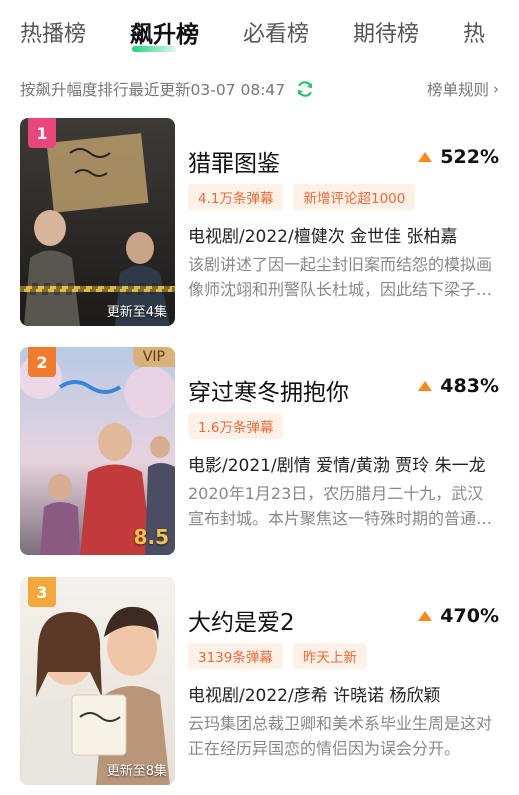  Describe the element at coordinates (314, 696) in the screenshot. I see `show-meta: 电视剧/2022/彦希 许晓诺 杨欣颖` at that location.